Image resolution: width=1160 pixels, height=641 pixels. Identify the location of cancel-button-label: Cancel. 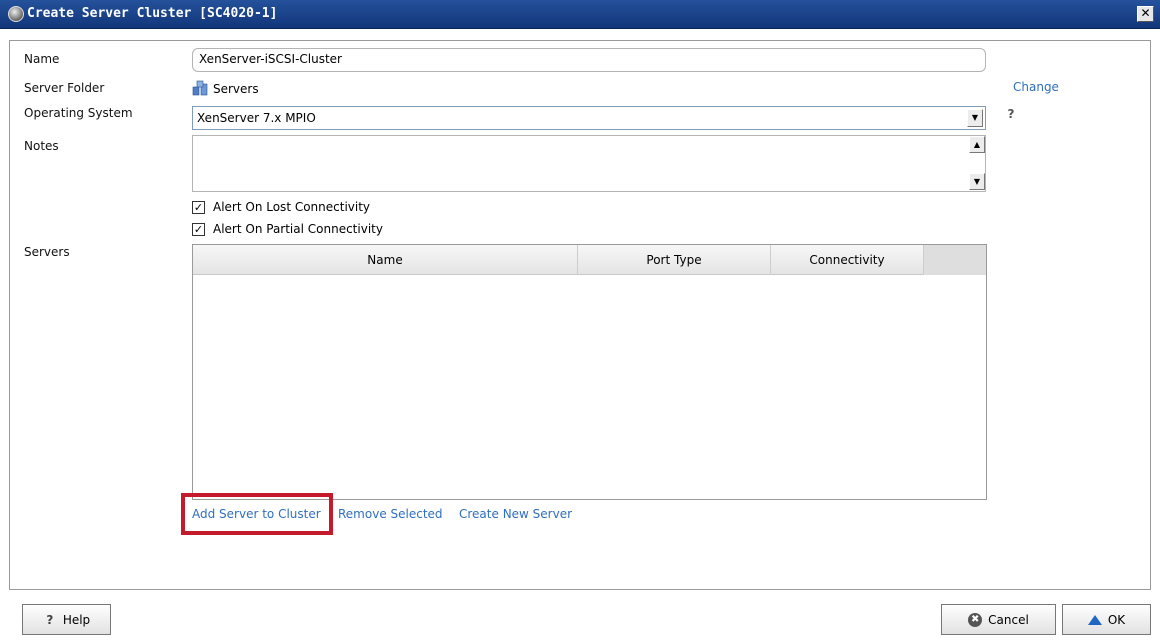
(1008, 619).